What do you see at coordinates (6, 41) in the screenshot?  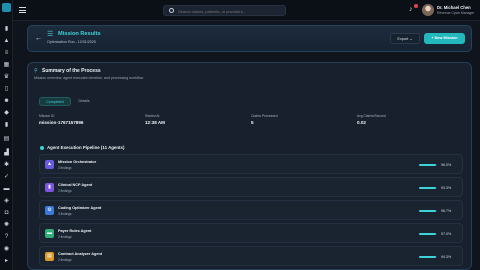 I see `warning-icon: ▲` at bounding box center [6, 41].